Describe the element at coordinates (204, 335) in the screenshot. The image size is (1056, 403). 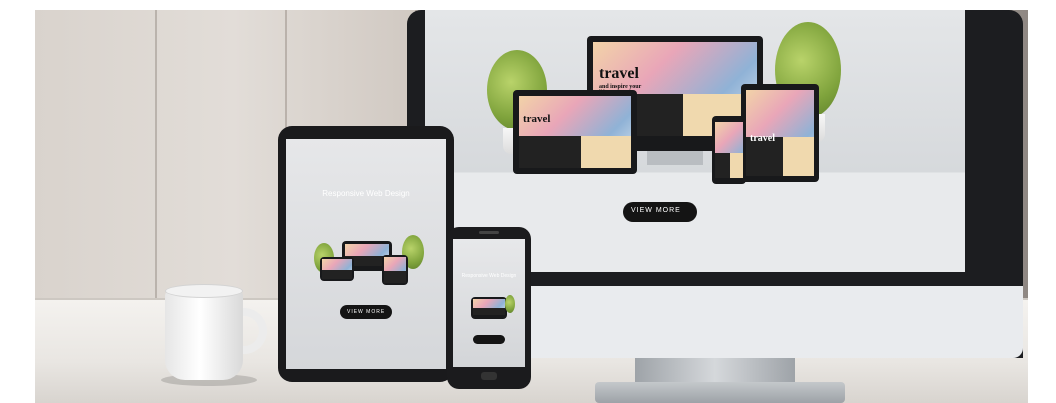
I see `mug-icon` at that location.